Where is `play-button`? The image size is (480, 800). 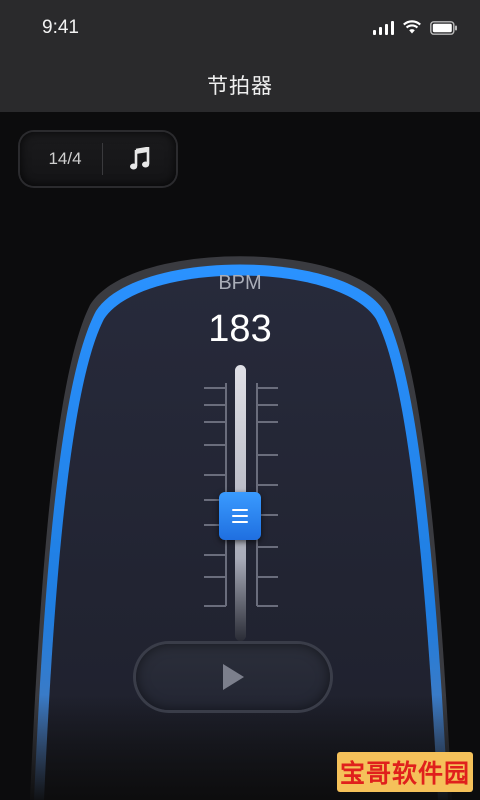 play-button is located at coordinates (233, 677).